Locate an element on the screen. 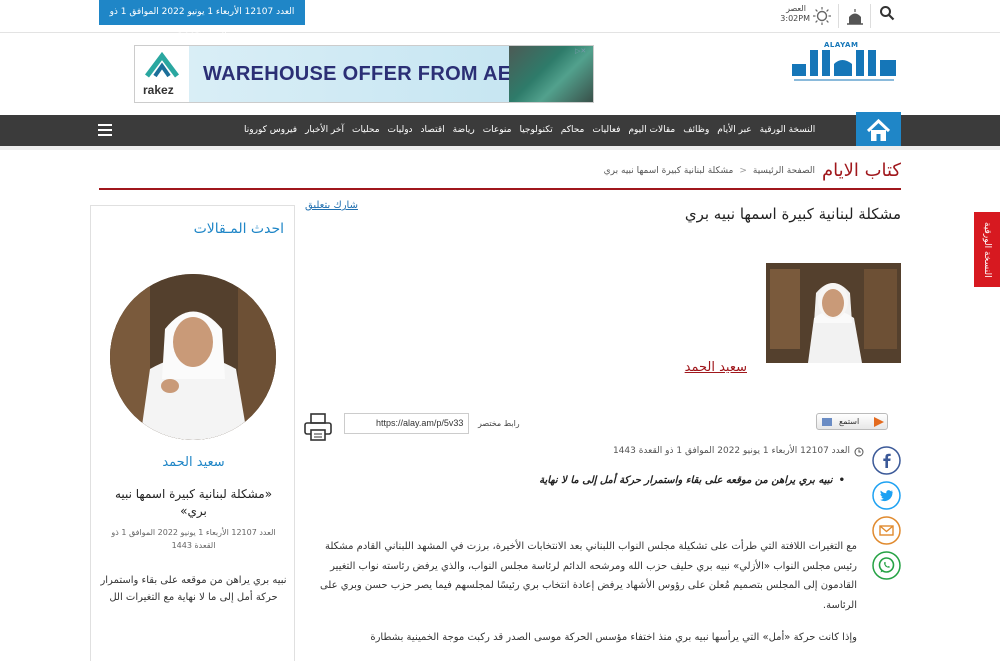  email-share-button is located at coordinates (886, 530).